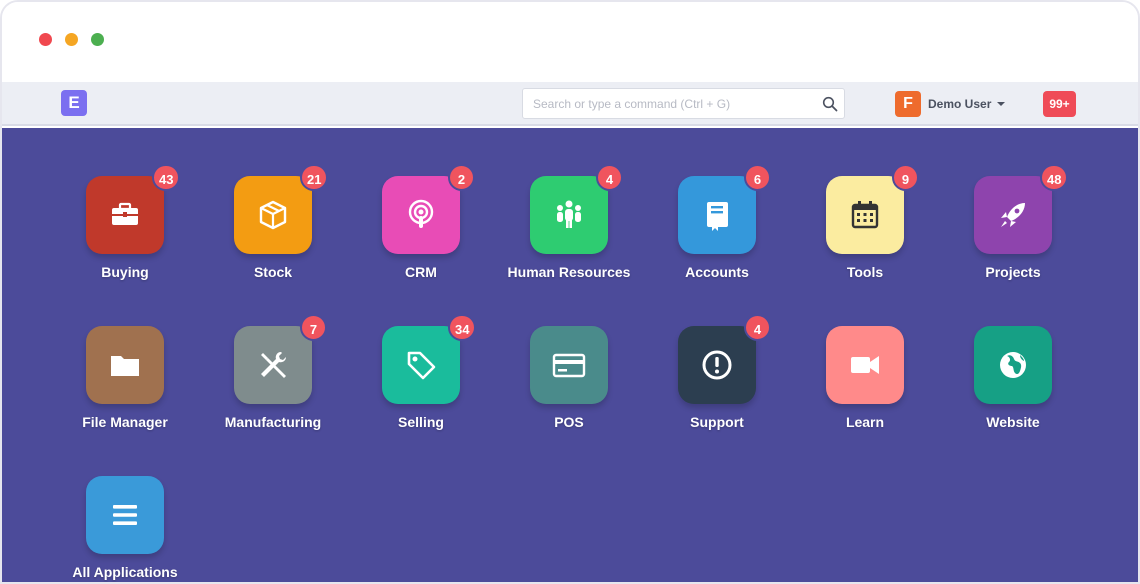  I want to click on card-icon, so click(569, 365).